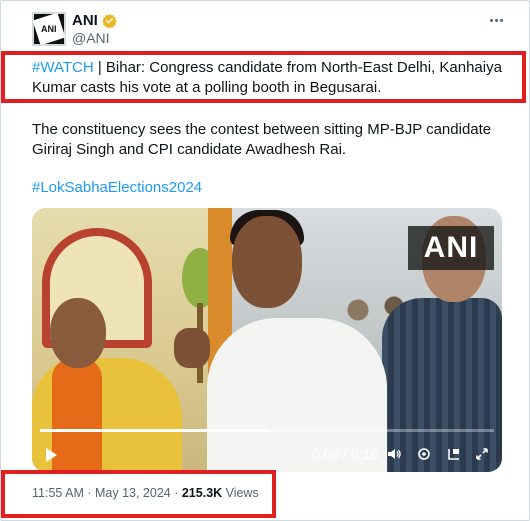 This screenshot has height=521, width=530. I want to click on pip-icon, so click(454, 454).